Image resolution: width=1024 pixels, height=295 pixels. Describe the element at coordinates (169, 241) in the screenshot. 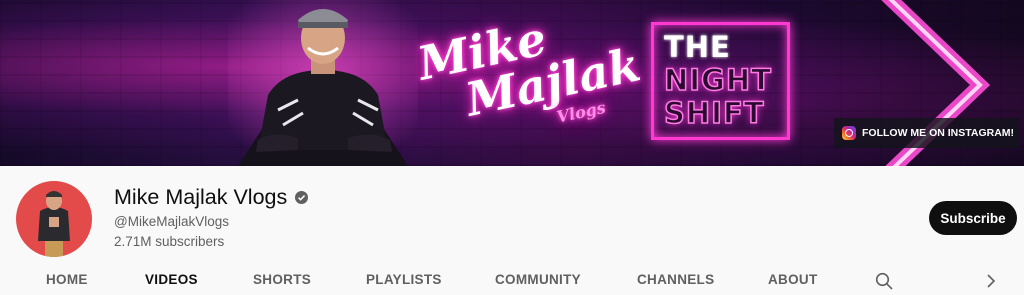

I see `subscriber-count: 2.71M subscribers` at that location.